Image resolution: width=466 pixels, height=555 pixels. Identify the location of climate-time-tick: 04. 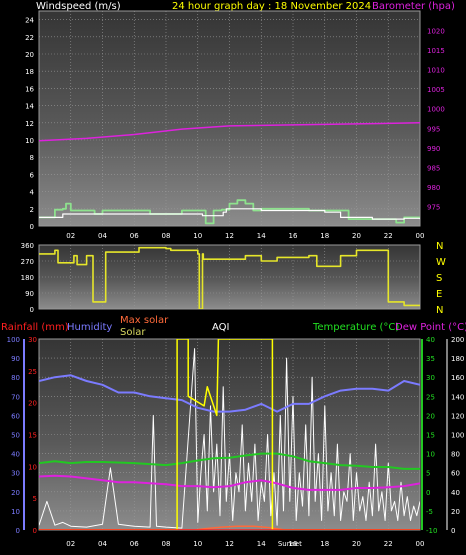
(102, 544).